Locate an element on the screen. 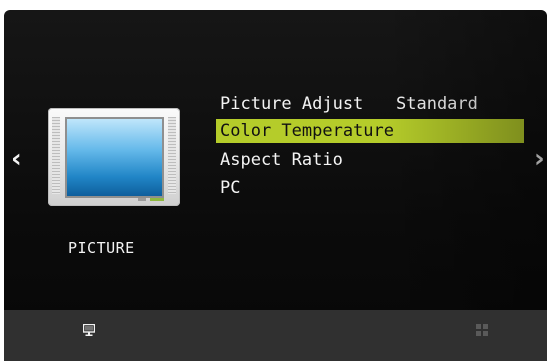 The image size is (547, 361). nav-left-arrow-icon: ‹ is located at coordinates (16, 159).